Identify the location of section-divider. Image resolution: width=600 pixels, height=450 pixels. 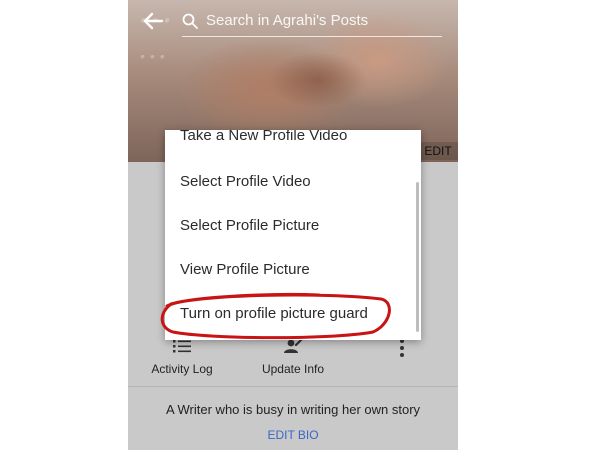
(293, 386).